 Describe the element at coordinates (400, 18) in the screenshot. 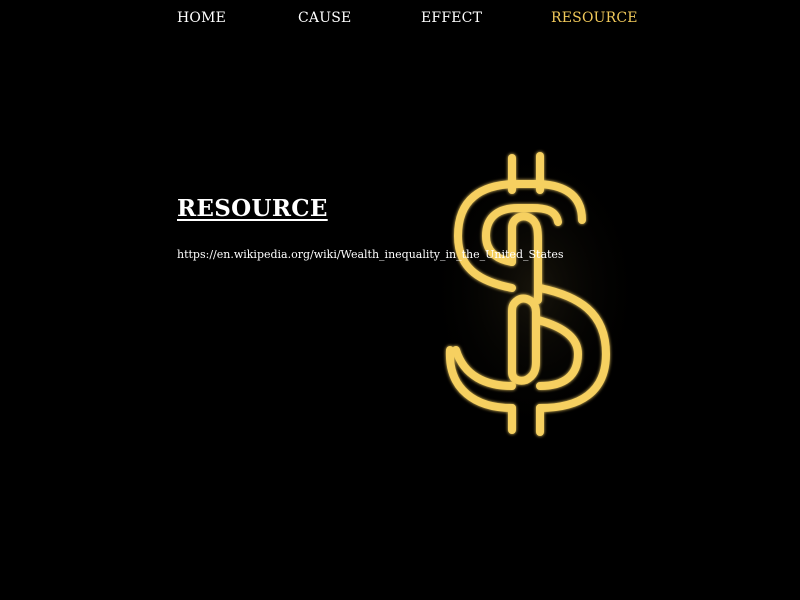

I see `top-nav: HOME CAUSE EFFECT RESOURCE` at that location.